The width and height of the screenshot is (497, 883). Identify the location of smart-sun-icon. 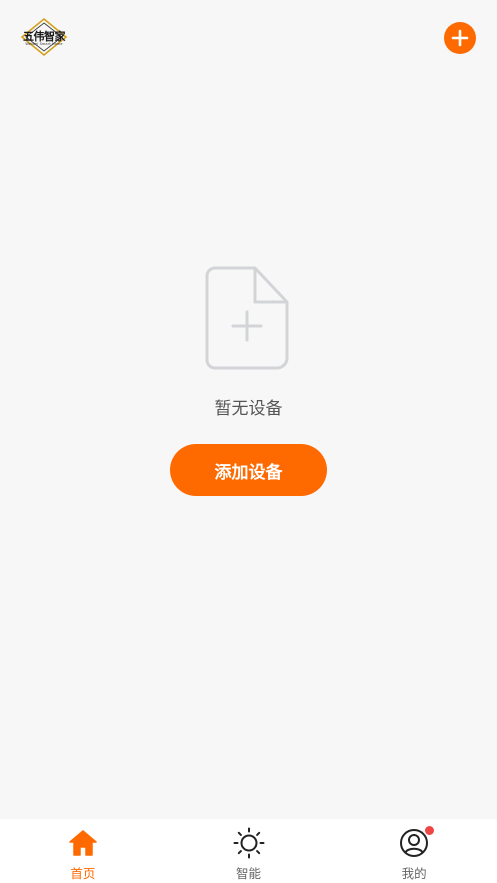
(249, 843).